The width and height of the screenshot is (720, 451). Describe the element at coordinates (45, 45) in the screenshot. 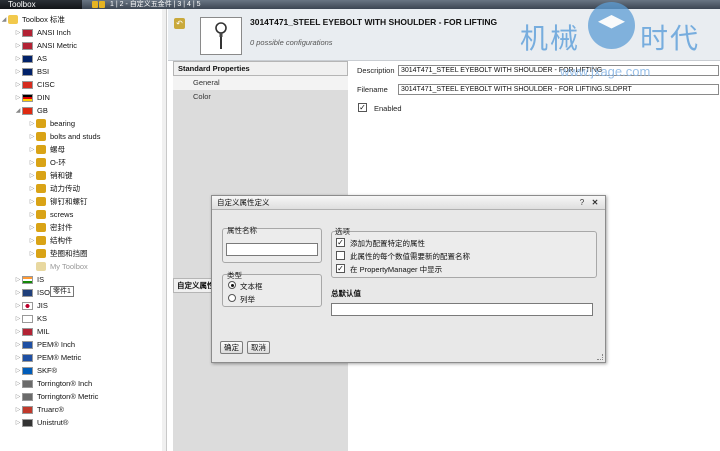

I see `tree-item: ▷ ANSI Metric` at that location.